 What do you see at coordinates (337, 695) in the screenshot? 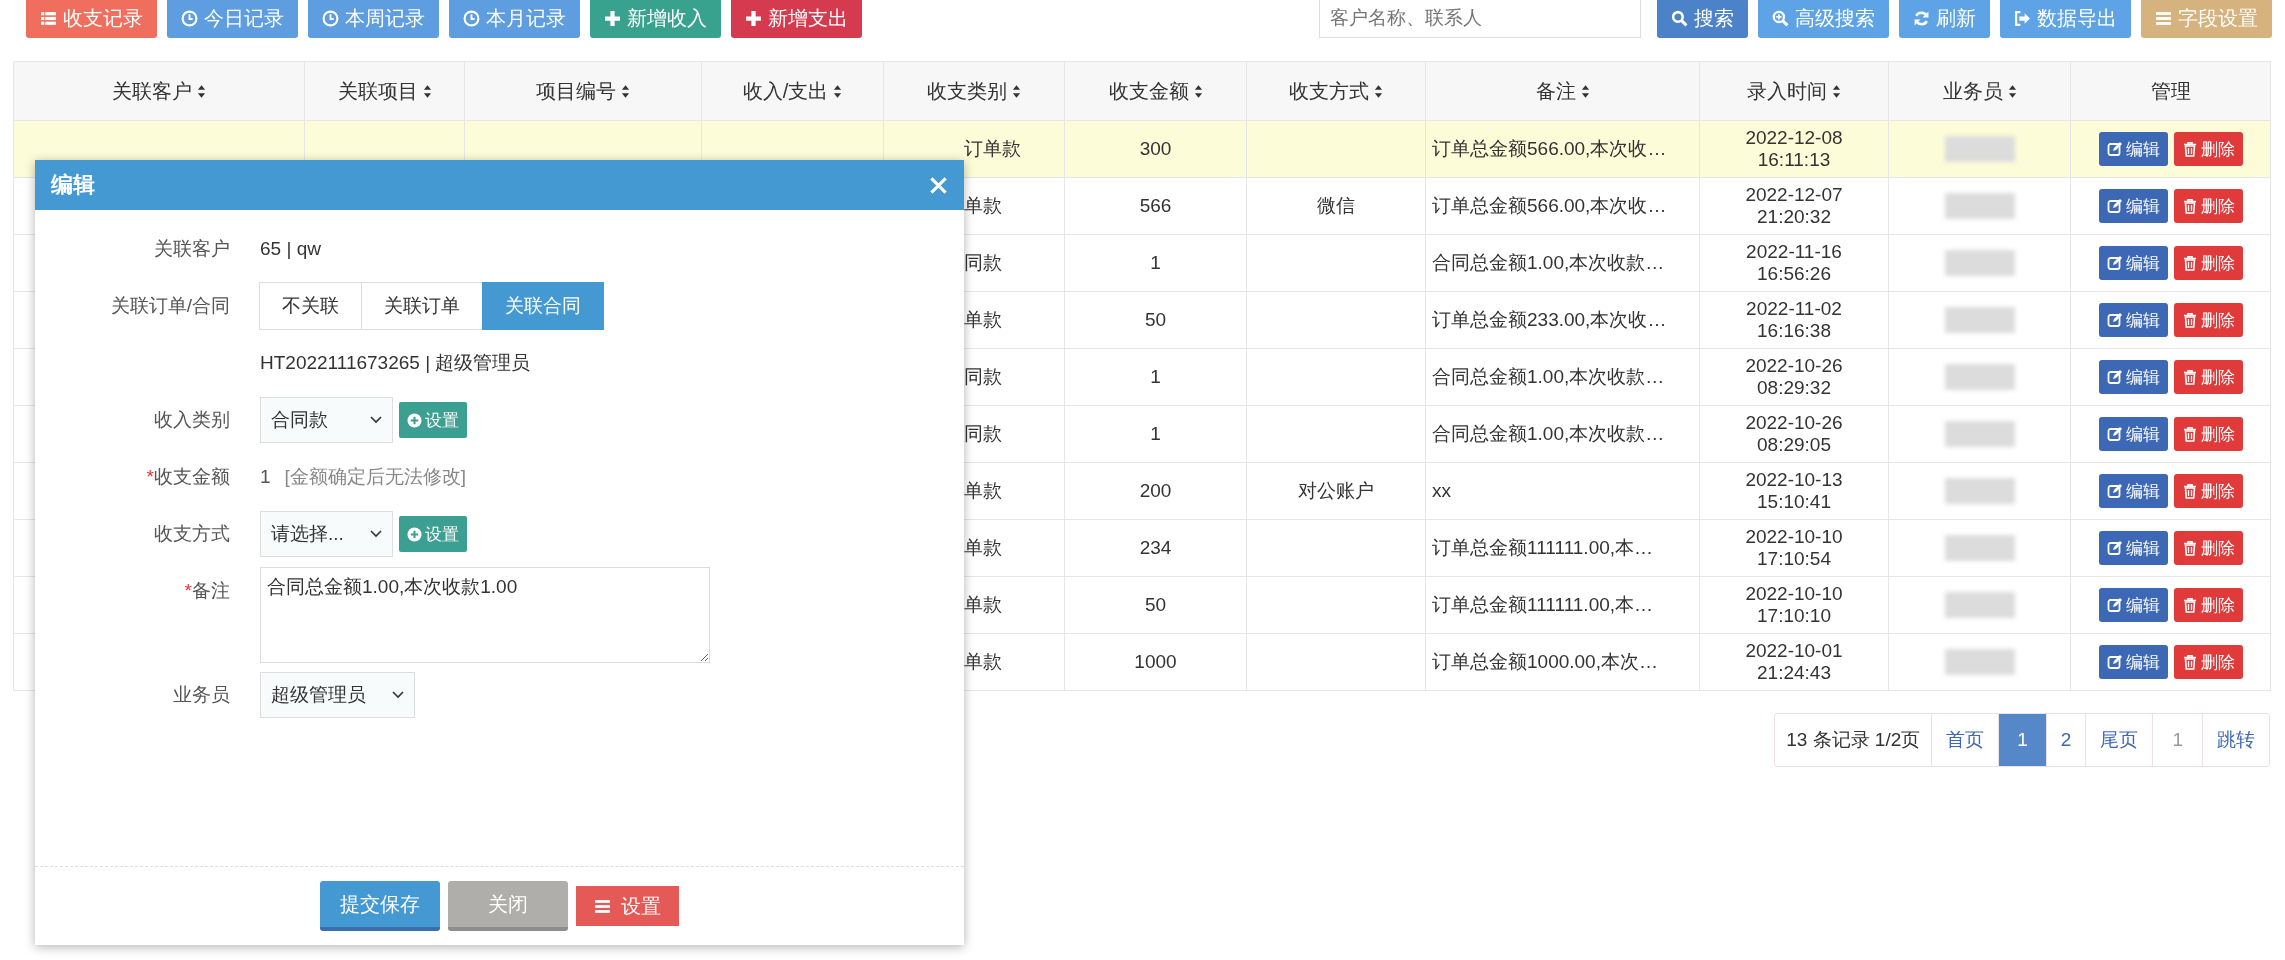
I see `select-field: 超级管理员` at bounding box center [337, 695].